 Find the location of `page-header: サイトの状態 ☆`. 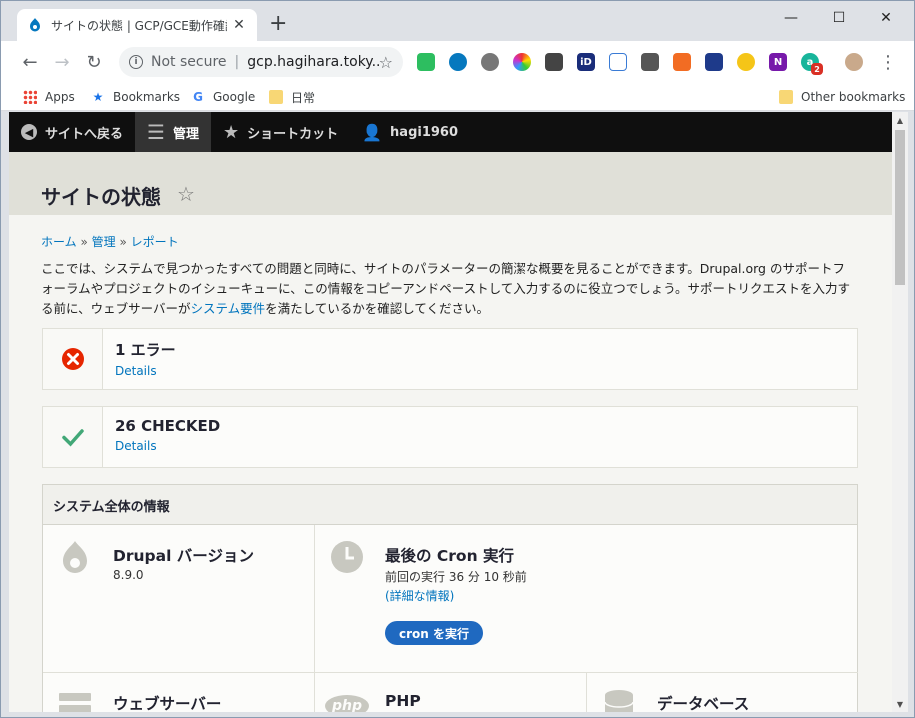

page-header: サイトの状態 ☆ is located at coordinates (450, 183).